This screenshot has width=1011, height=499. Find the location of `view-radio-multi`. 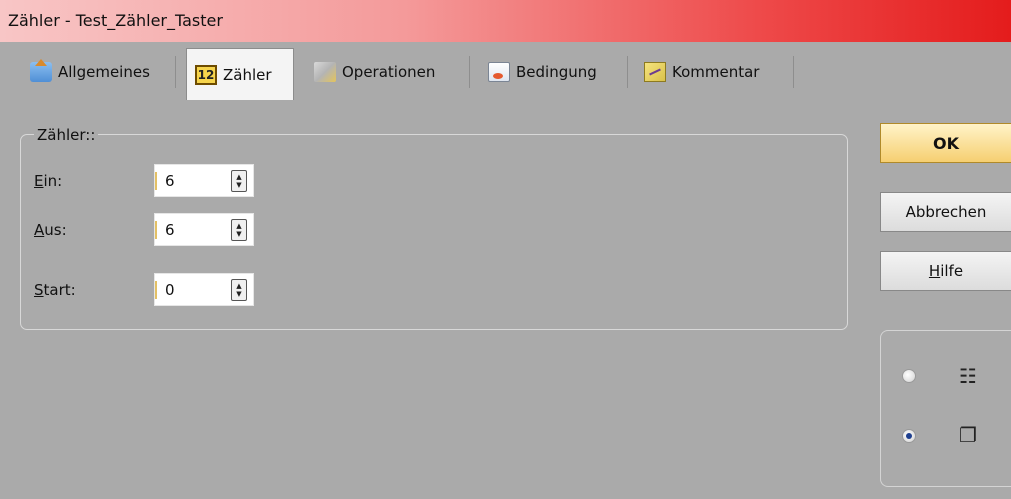

view-radio-multi is located at coordinates (909, 436).